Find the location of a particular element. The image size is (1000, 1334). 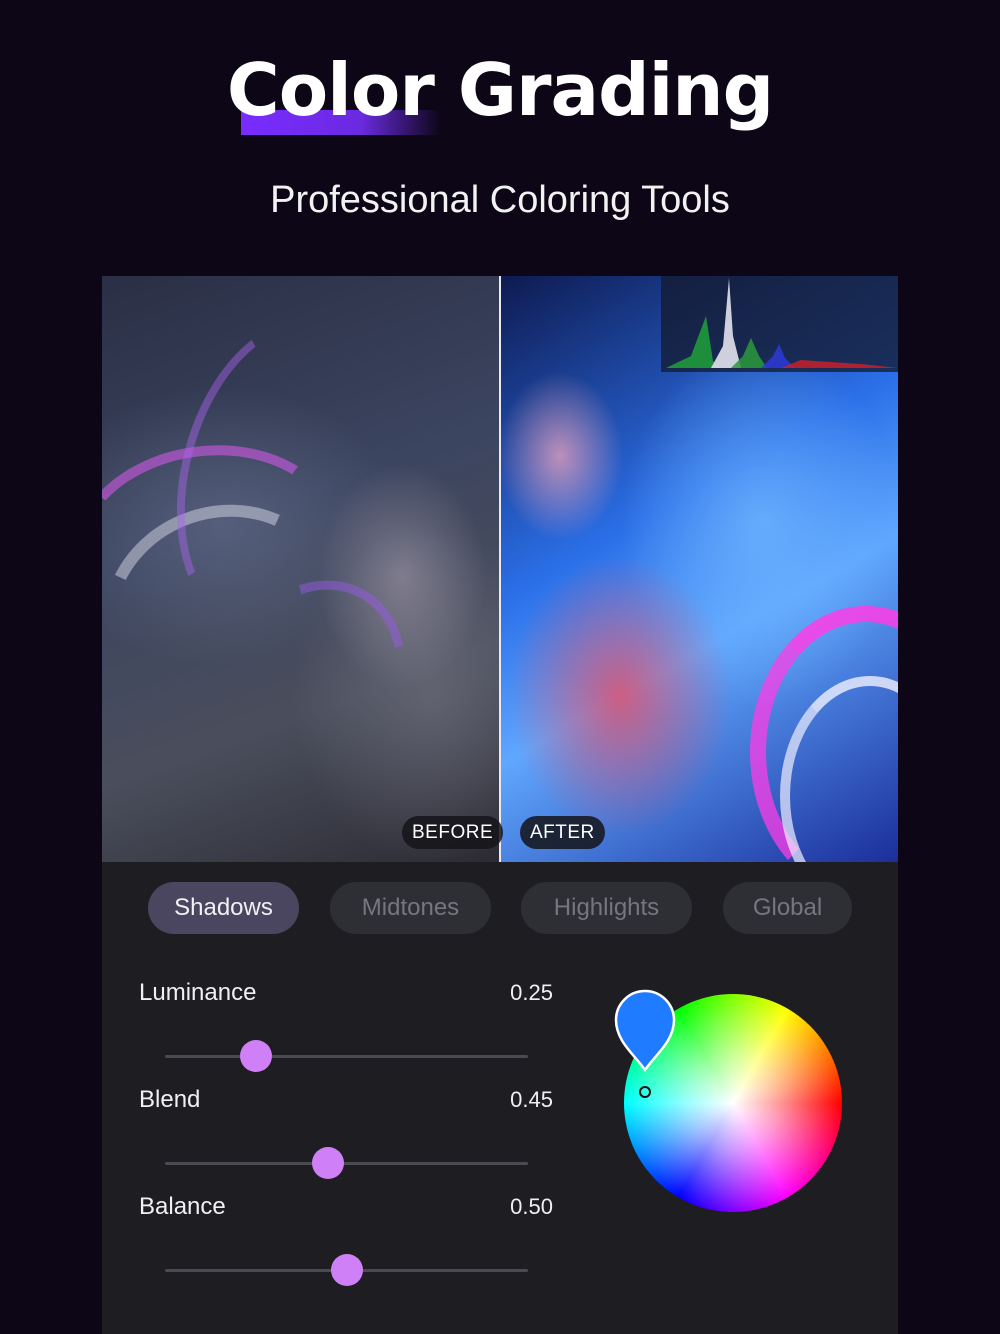

luminance-label: Luminance is located at coordinates (198, 992).